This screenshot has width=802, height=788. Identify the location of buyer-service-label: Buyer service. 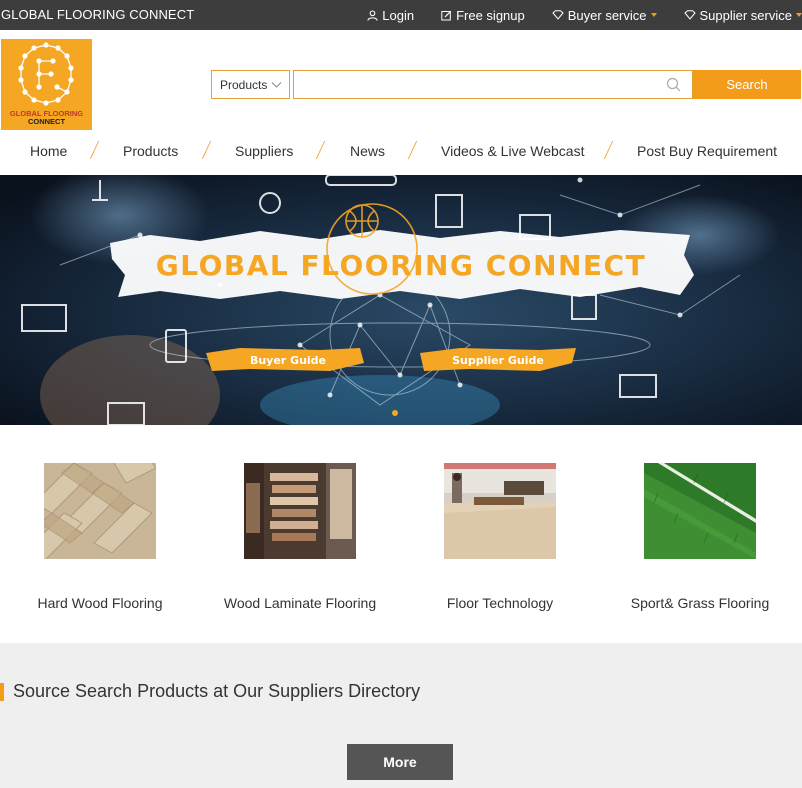
(607, 15).